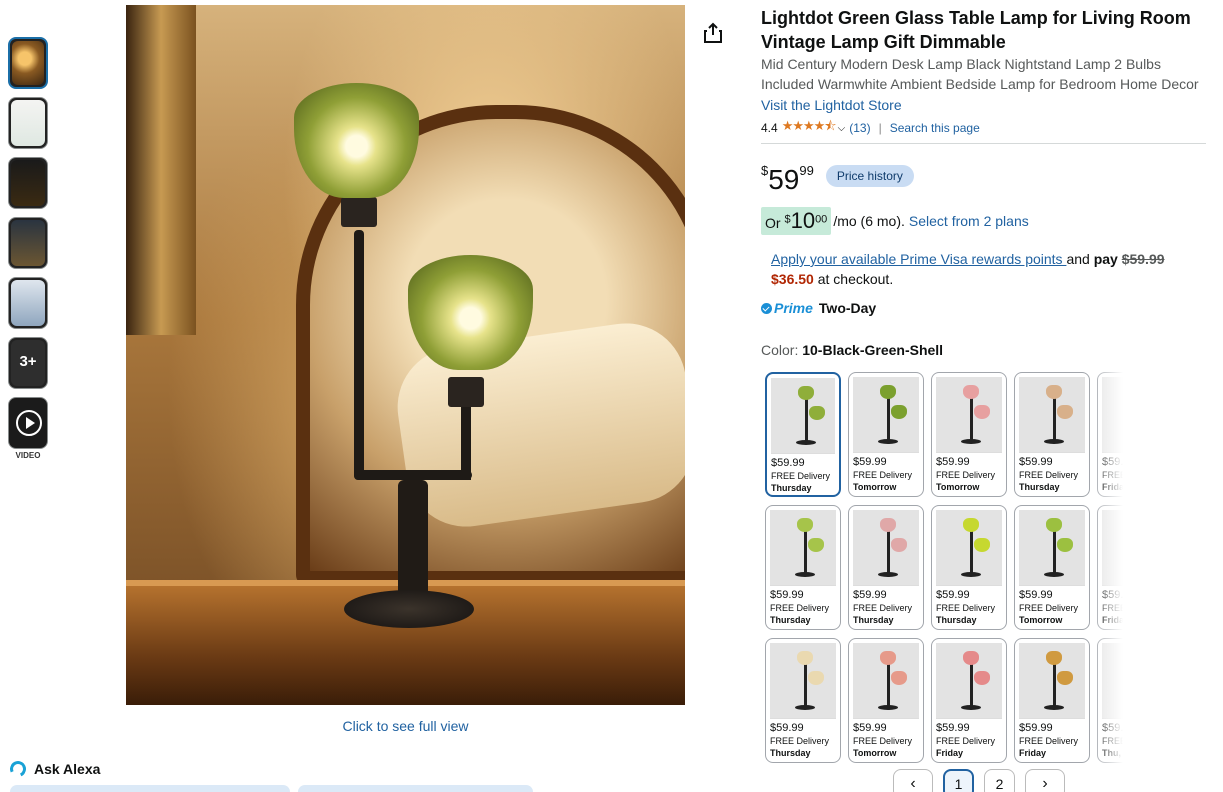 Image resolution: width=1223 pixels, height=792 pixels. What do you see at coordinates (809, 128) in the screenshot?
I see `star-rating-icon: ★★★★⯪` at bounding box center [809, 128].